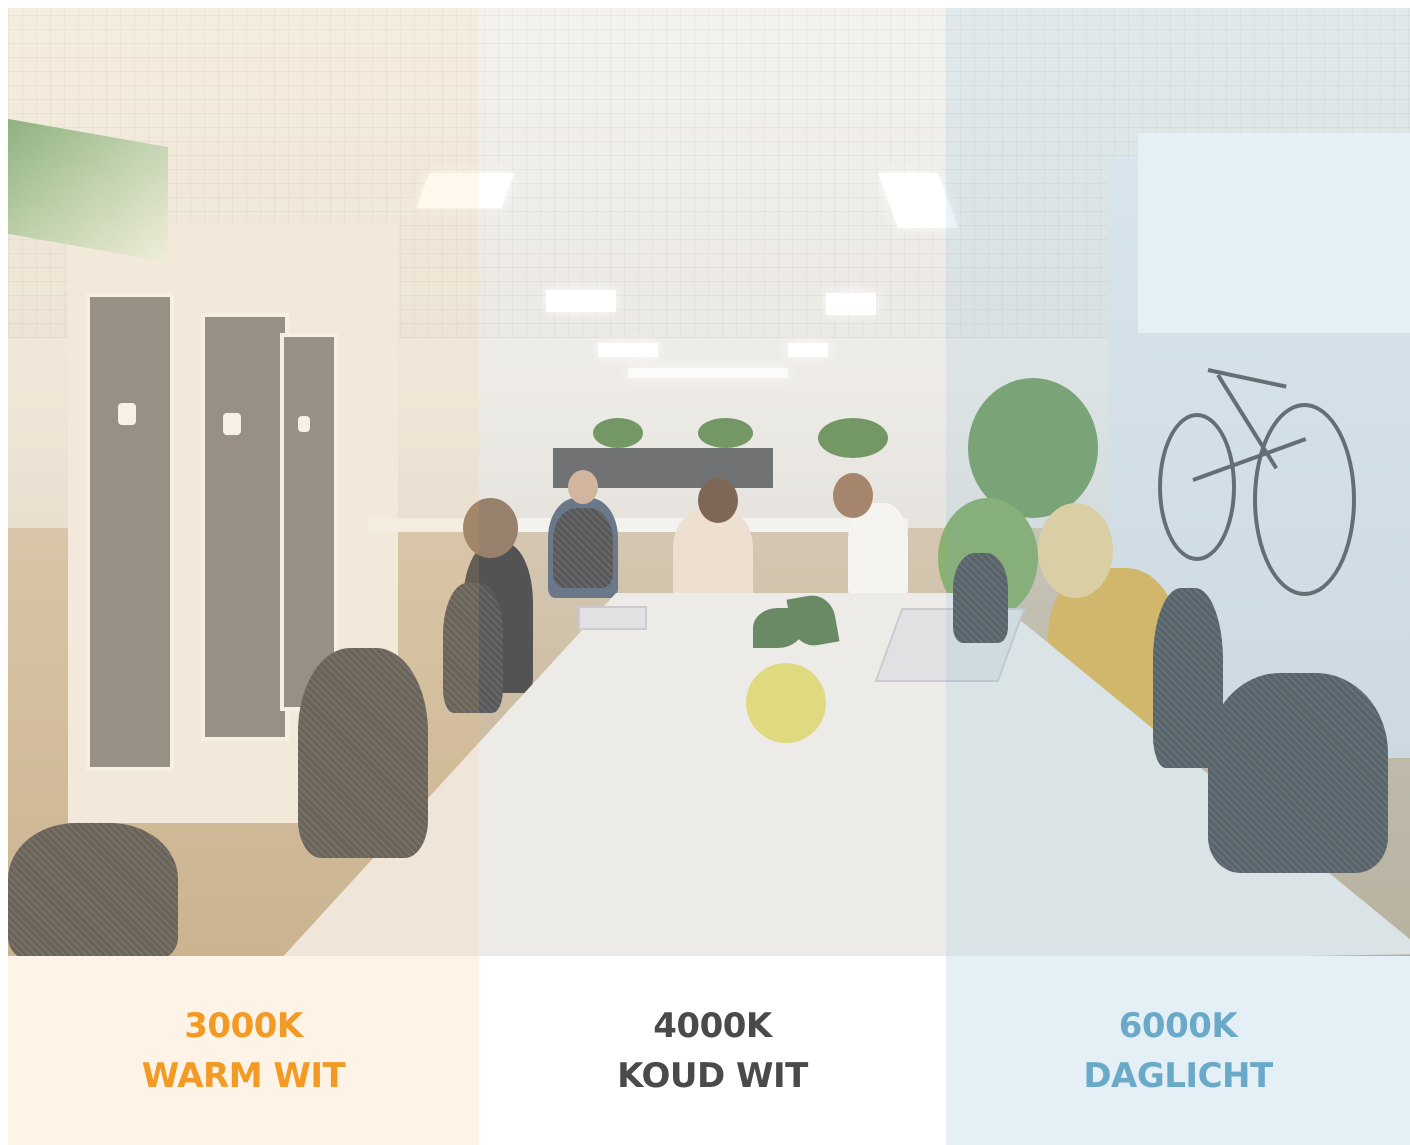 This screenshot has width=1410, height=1145. Describe the element at coordinates (243, 1075) in the screenshot. I see `light-name-label: WARM WIT` at that location.